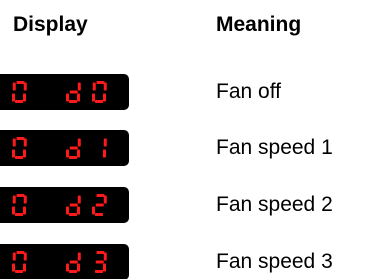  Describe the element at coordinates (184, 148) in the screenshot. I see `table-row: Fan speed 1` at that location.